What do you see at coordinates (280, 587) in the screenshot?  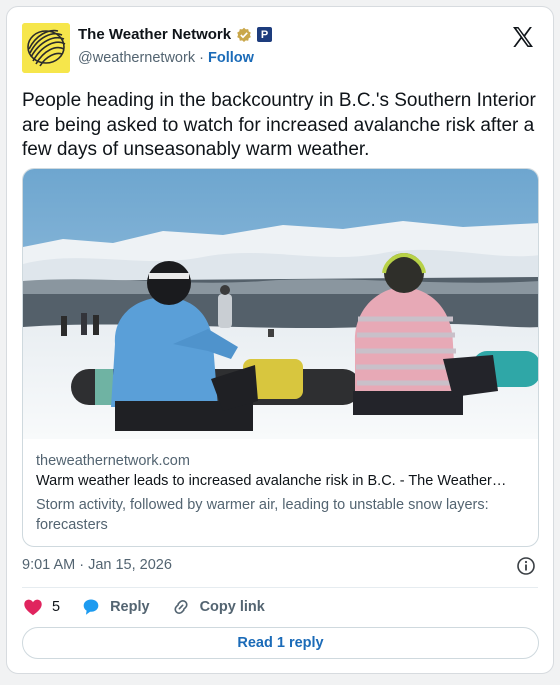 I see `divider` at bounding box center [280, 587].